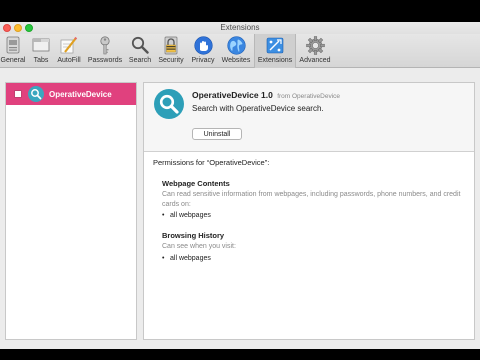 The image size is (480, 360). I want to click on extension-list-item: OperativeDevice, so click(71, 94).